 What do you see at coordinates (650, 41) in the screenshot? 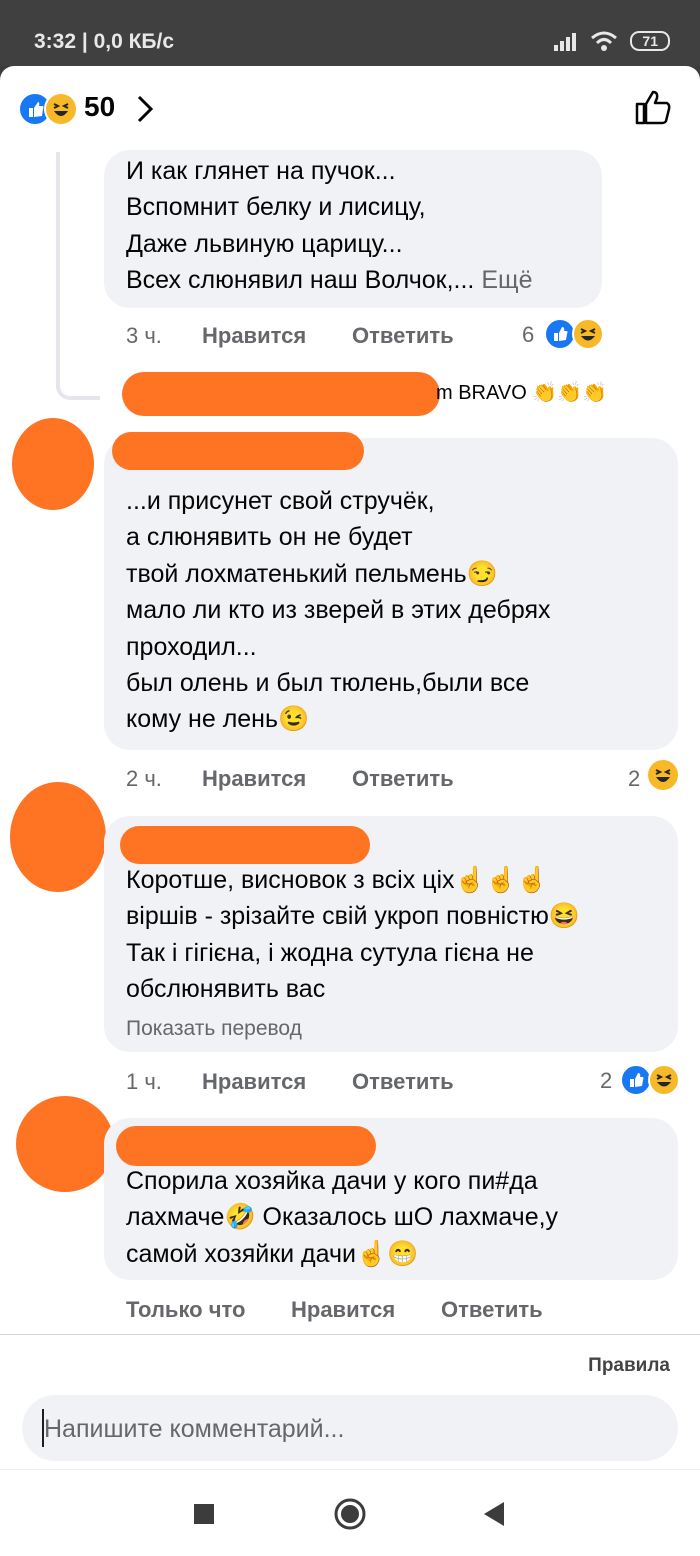
I see `battery-indicator: 71` at bounding box center [650, 41].